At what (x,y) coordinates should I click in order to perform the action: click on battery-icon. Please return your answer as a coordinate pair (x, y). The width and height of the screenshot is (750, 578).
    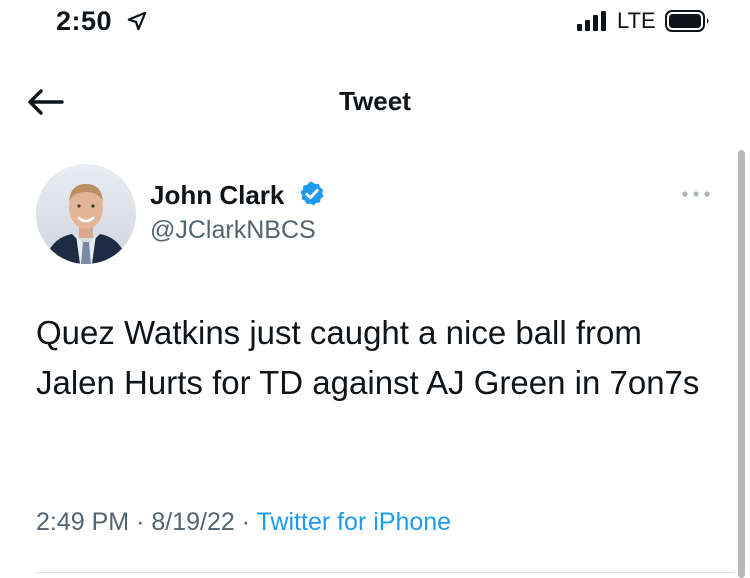
    Looking at the image, I should click on (687, 21).